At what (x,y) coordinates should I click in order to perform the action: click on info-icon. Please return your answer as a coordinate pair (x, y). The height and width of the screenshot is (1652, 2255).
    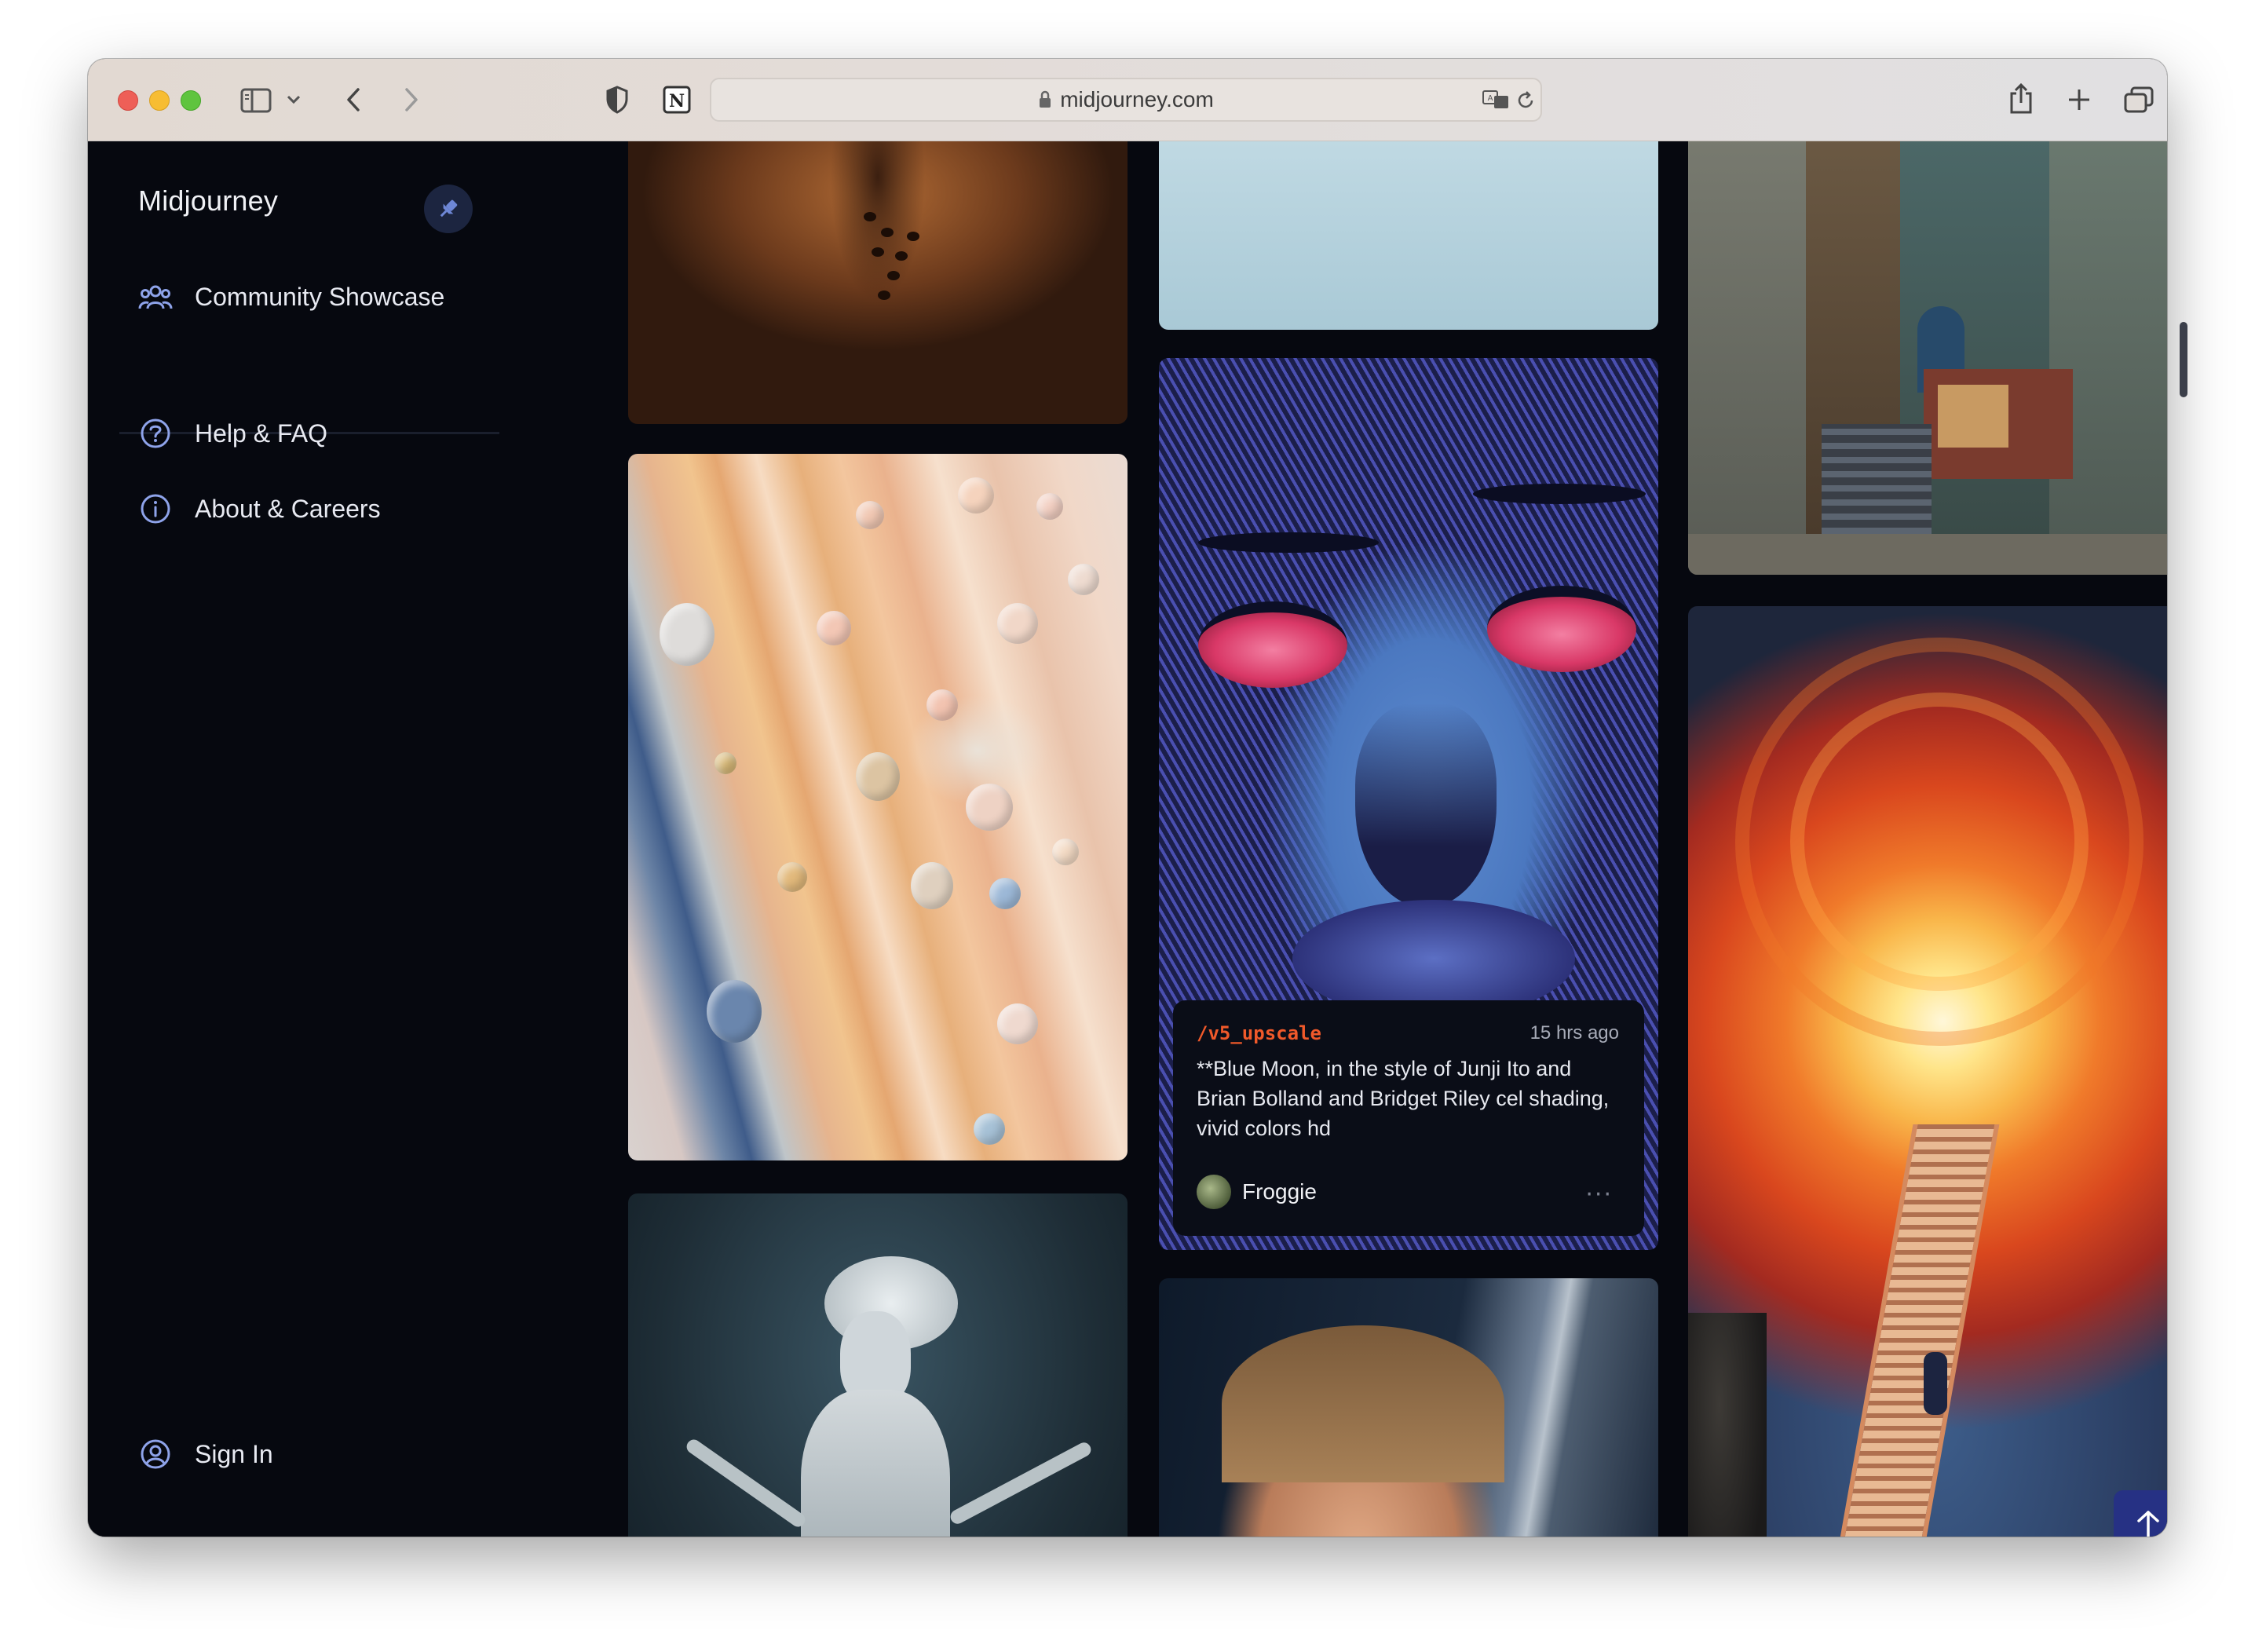
    Looking at the image, I should click on (156, 509).